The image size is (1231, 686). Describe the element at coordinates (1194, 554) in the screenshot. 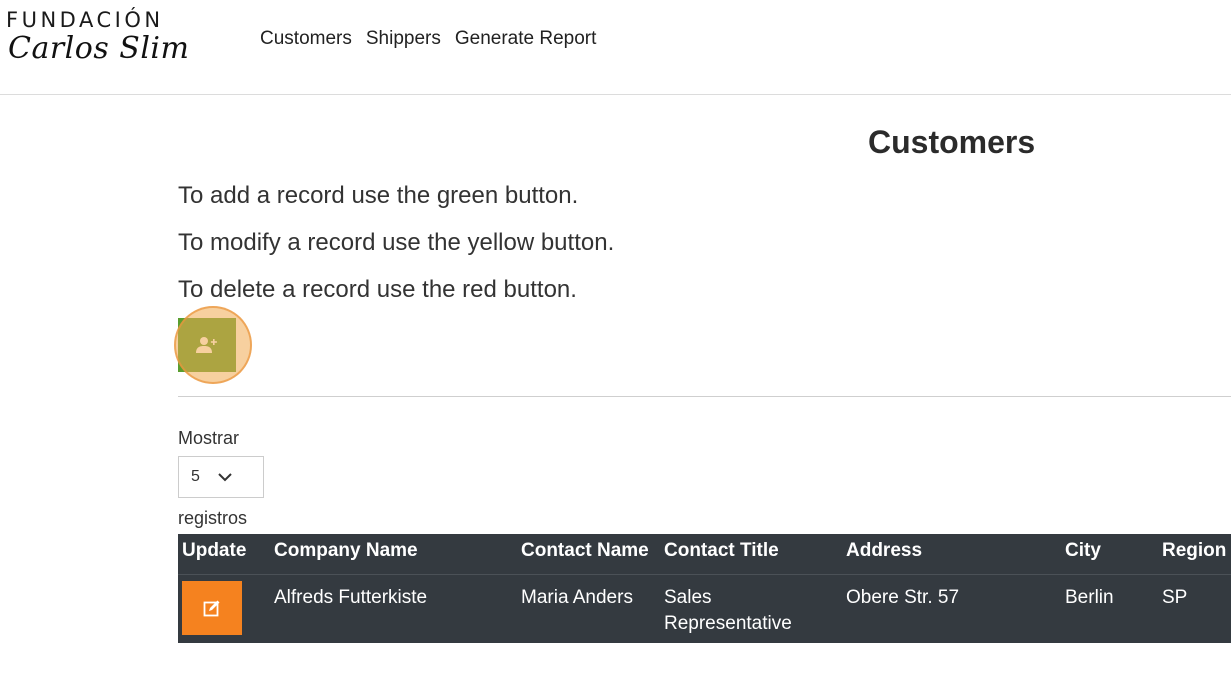

I see `col-region: Region` at that location.